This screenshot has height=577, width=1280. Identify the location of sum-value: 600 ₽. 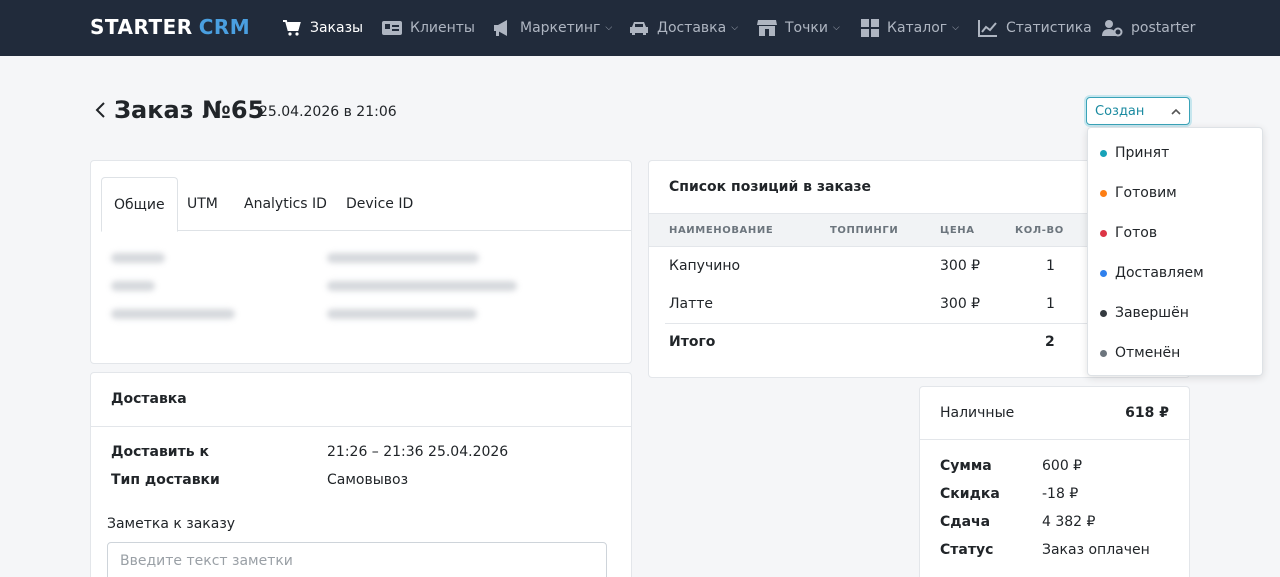
(1062, 466).